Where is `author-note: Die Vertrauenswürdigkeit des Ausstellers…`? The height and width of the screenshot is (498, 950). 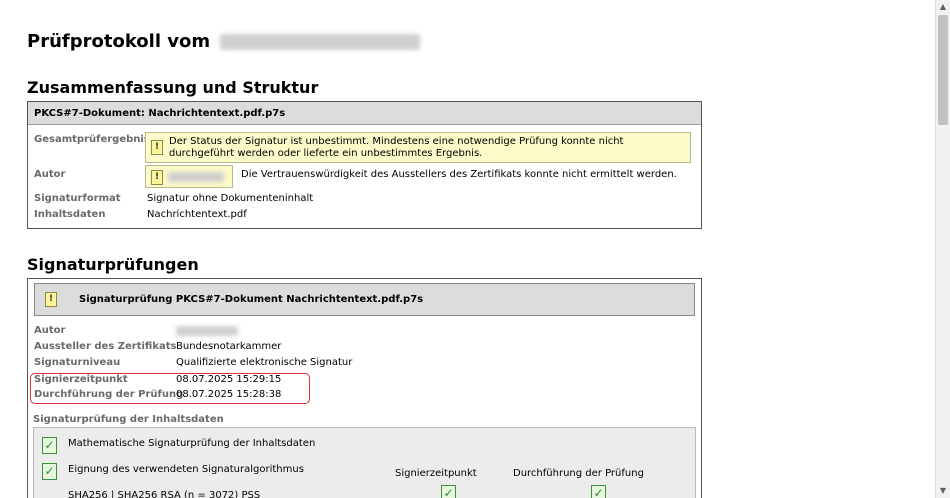 author-note: Die Vertrauenswürdigkeit des Ausstellers… is located at coordinates (459, 174).